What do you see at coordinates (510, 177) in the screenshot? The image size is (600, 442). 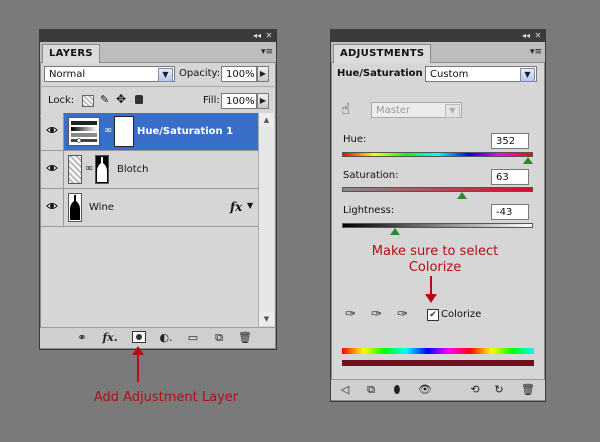 I see `saturation-field: 63` at bounding box center [510, 177].